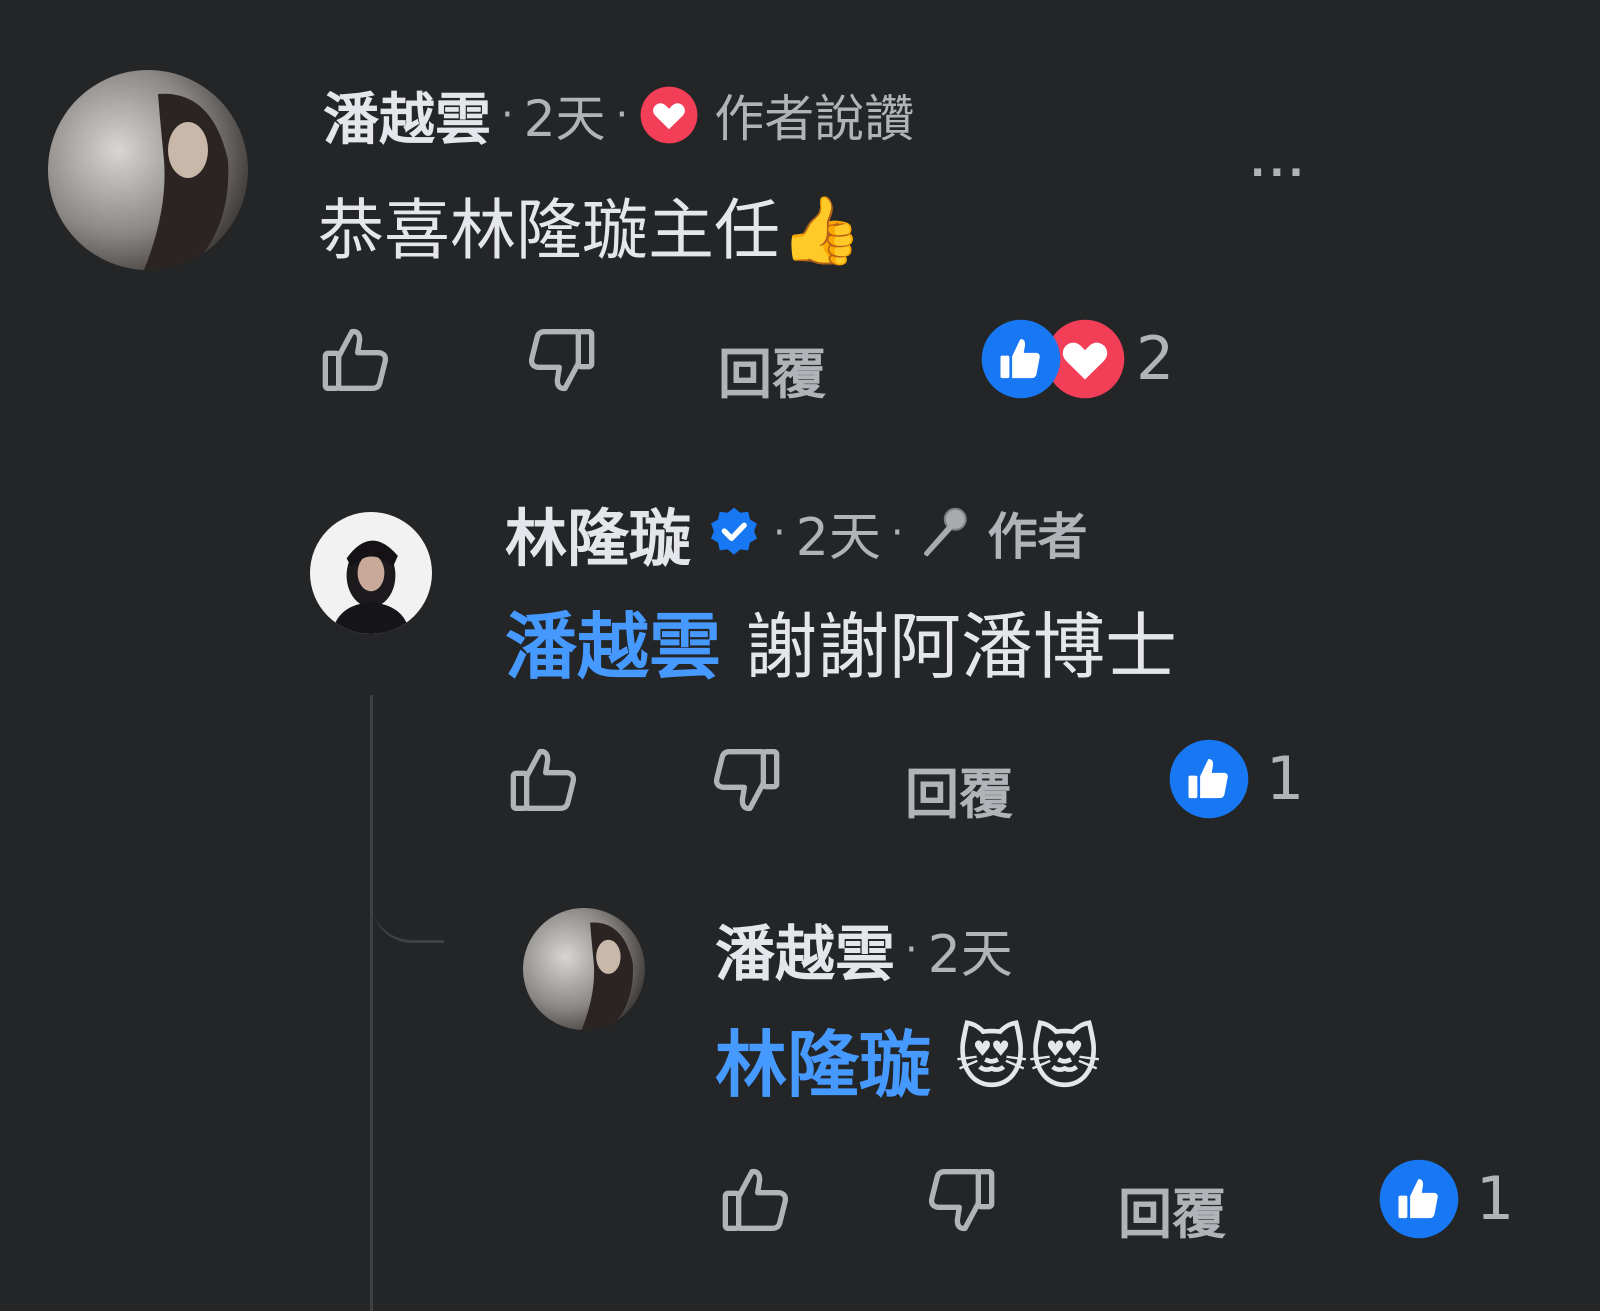  I want to click on author-liked-heart-icon, so click(669, 115).